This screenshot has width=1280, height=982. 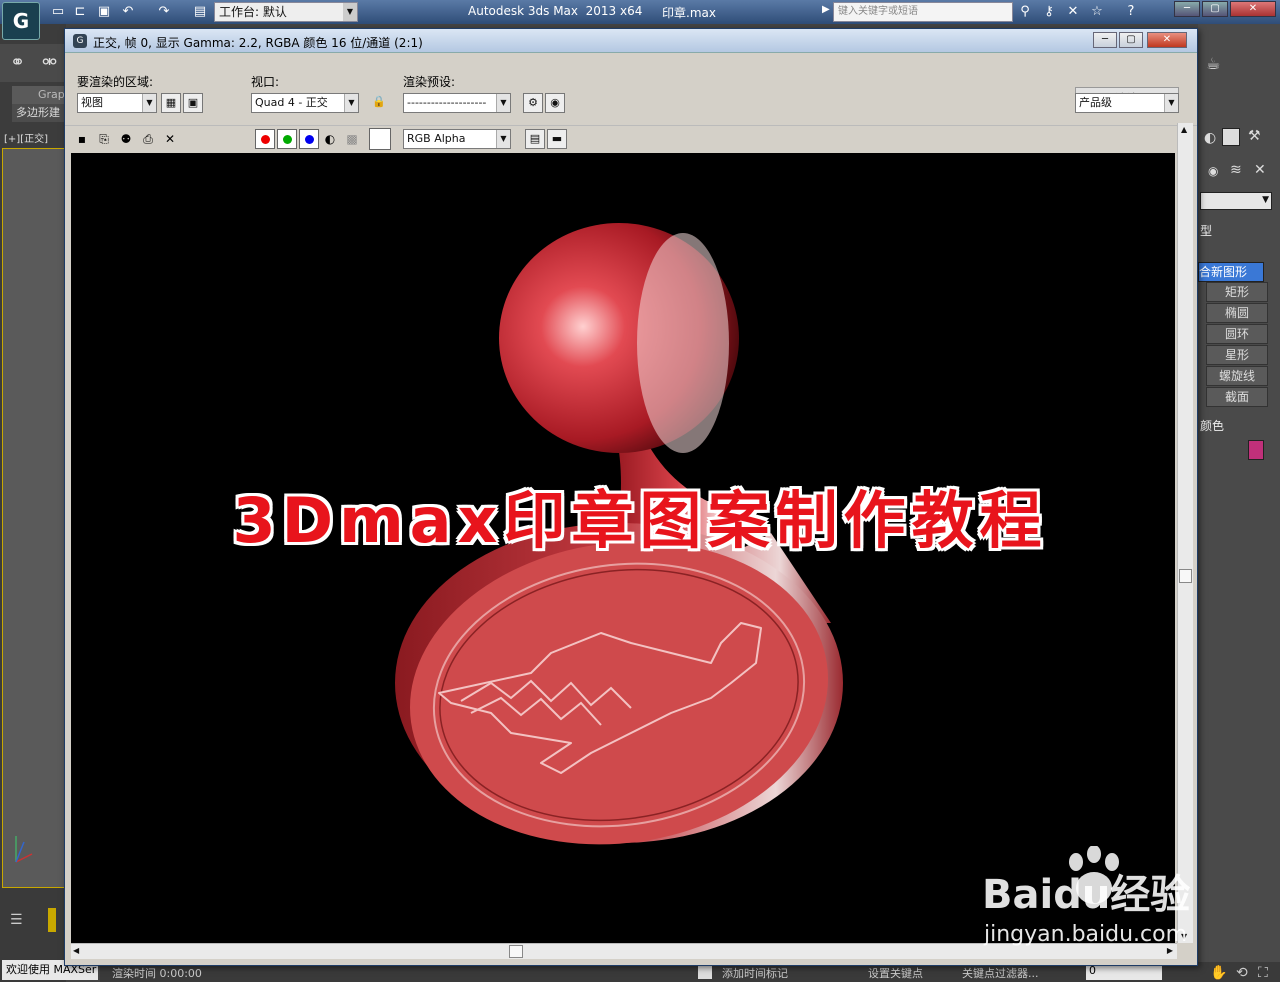 What do you see at coordinates (1236, 201) in the screenshot?
I see `category-dropdown: ▼` at bounding box center [1236, 201].